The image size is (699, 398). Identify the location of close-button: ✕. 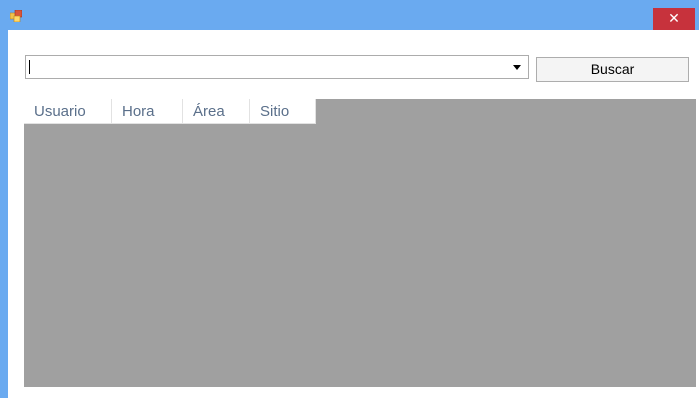
(674, 19).